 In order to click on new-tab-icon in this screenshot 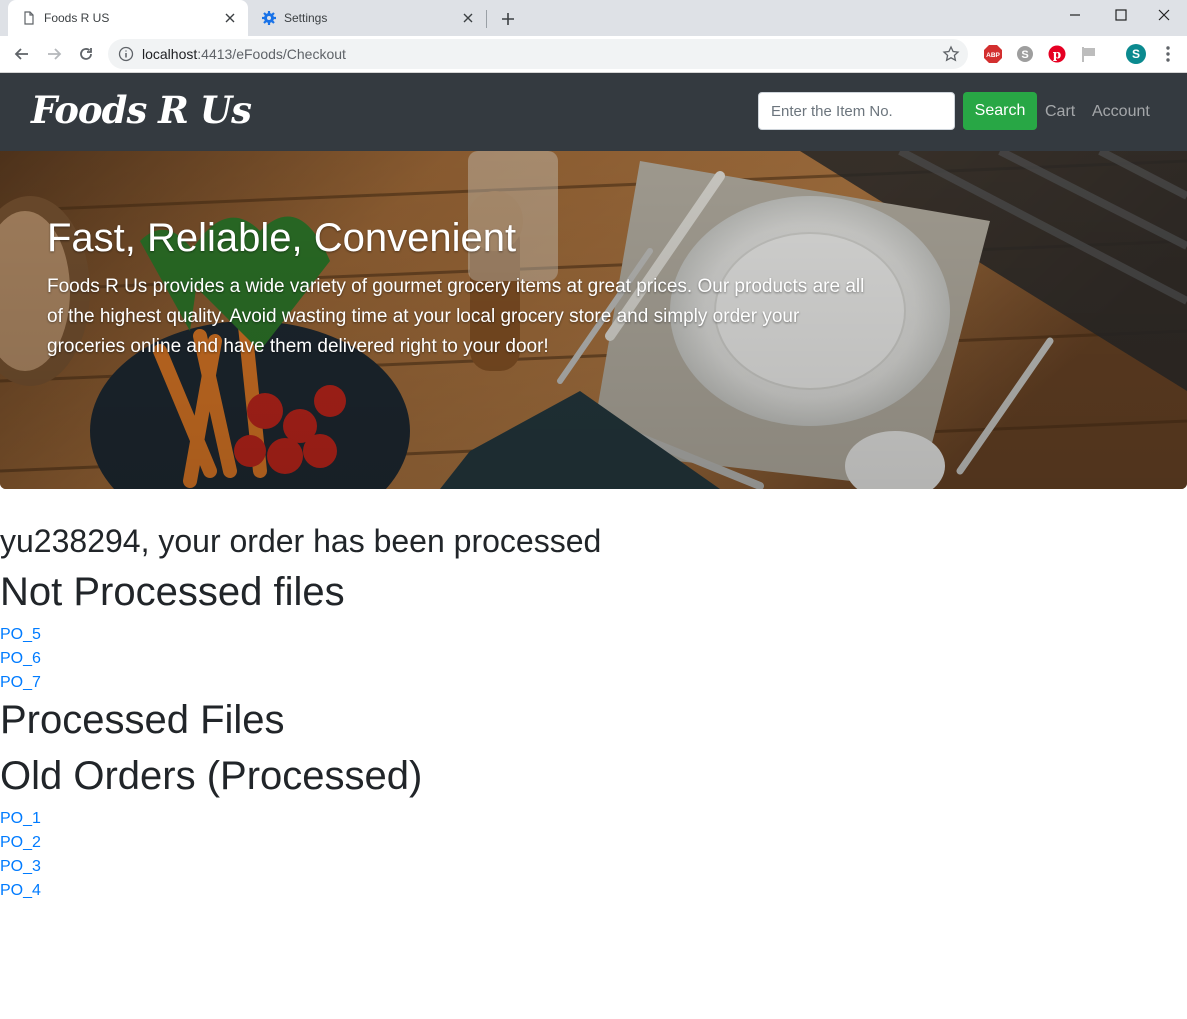, I will do `click(508, 19)`.